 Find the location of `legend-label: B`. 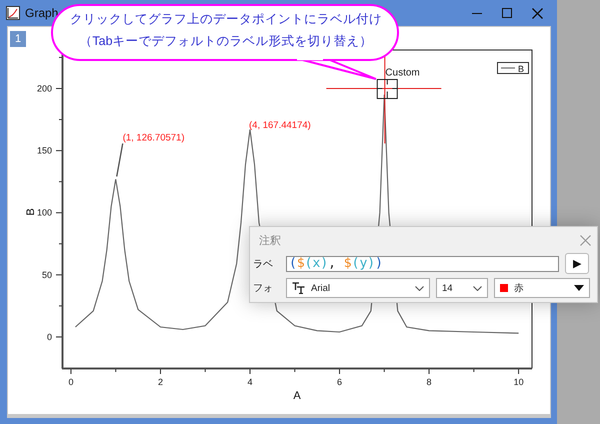

legend-label: B is located at coordinates (521, 69).